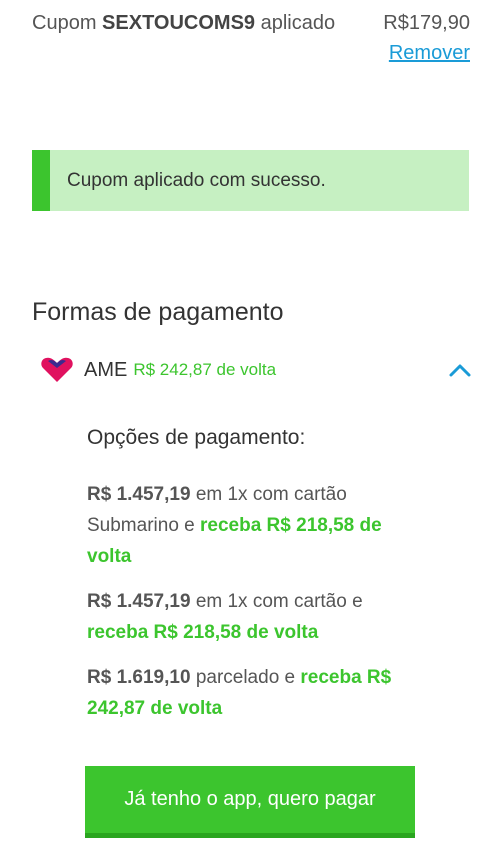  Describe the element at coordinates (250, 802) in the screenshot. I see `pay-with-app-button: Já tenho o app, quero pagar` at that location.